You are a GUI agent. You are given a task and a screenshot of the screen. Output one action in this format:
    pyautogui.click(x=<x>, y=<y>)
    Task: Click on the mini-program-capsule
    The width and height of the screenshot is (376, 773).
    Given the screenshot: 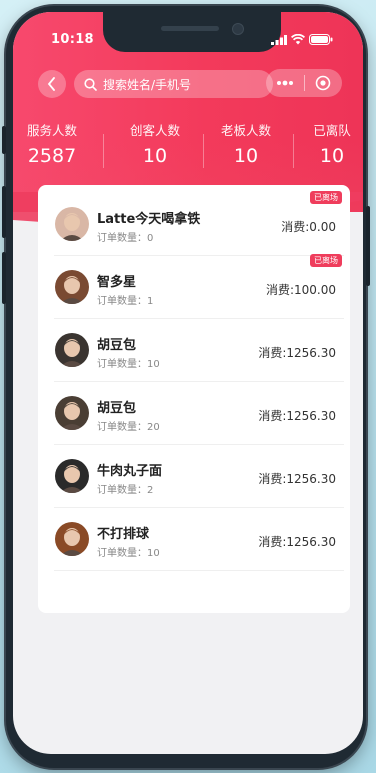 What is the action you would take?
    pyautogui.click(x=304, y=83)
    